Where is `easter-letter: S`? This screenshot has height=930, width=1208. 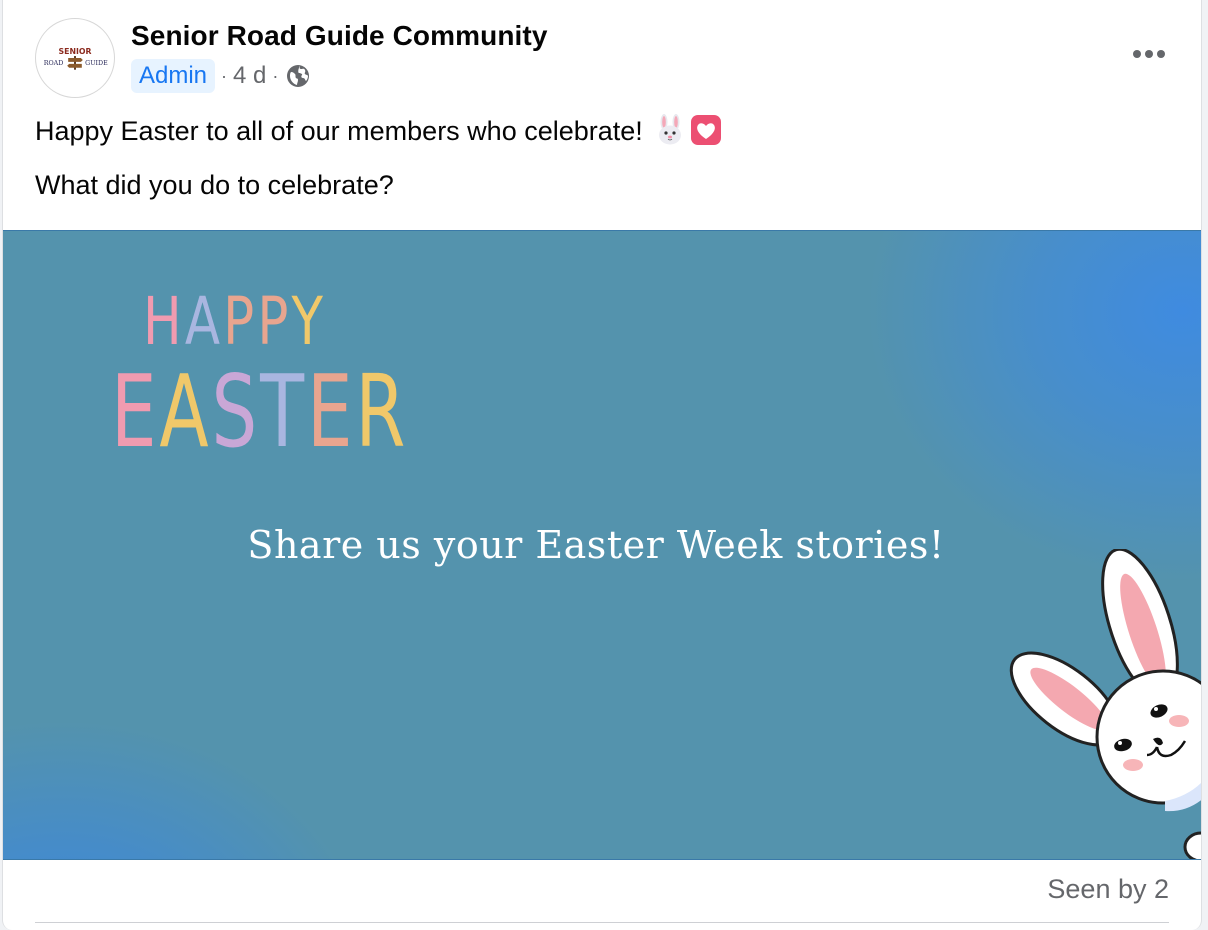
easter-letter: S is located at coordinates (236, 411).